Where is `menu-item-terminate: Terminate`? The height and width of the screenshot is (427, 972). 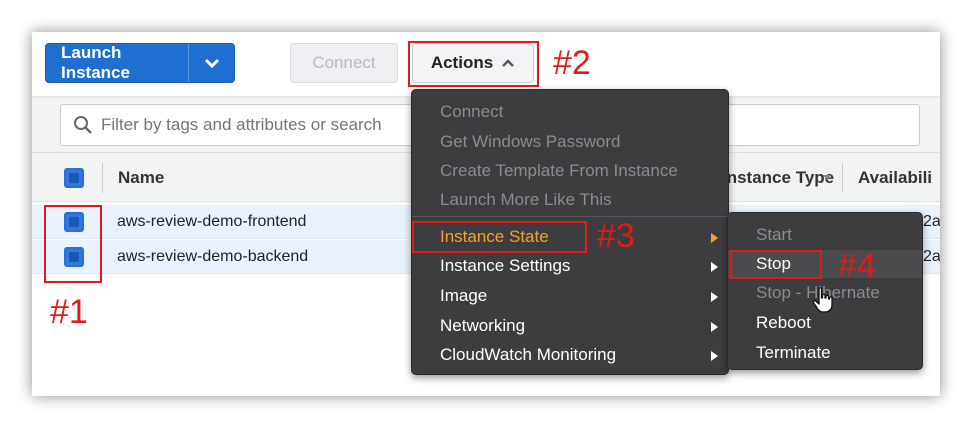 menu-item-terminate: Terminate is located at coordinates (825, 353).